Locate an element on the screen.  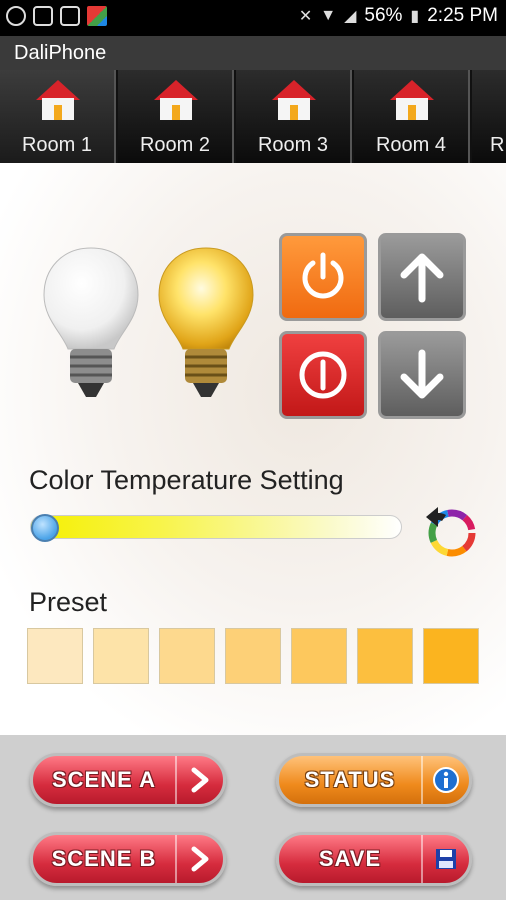
scene-b-label: SCENE B is located at coordinates (104, 858).